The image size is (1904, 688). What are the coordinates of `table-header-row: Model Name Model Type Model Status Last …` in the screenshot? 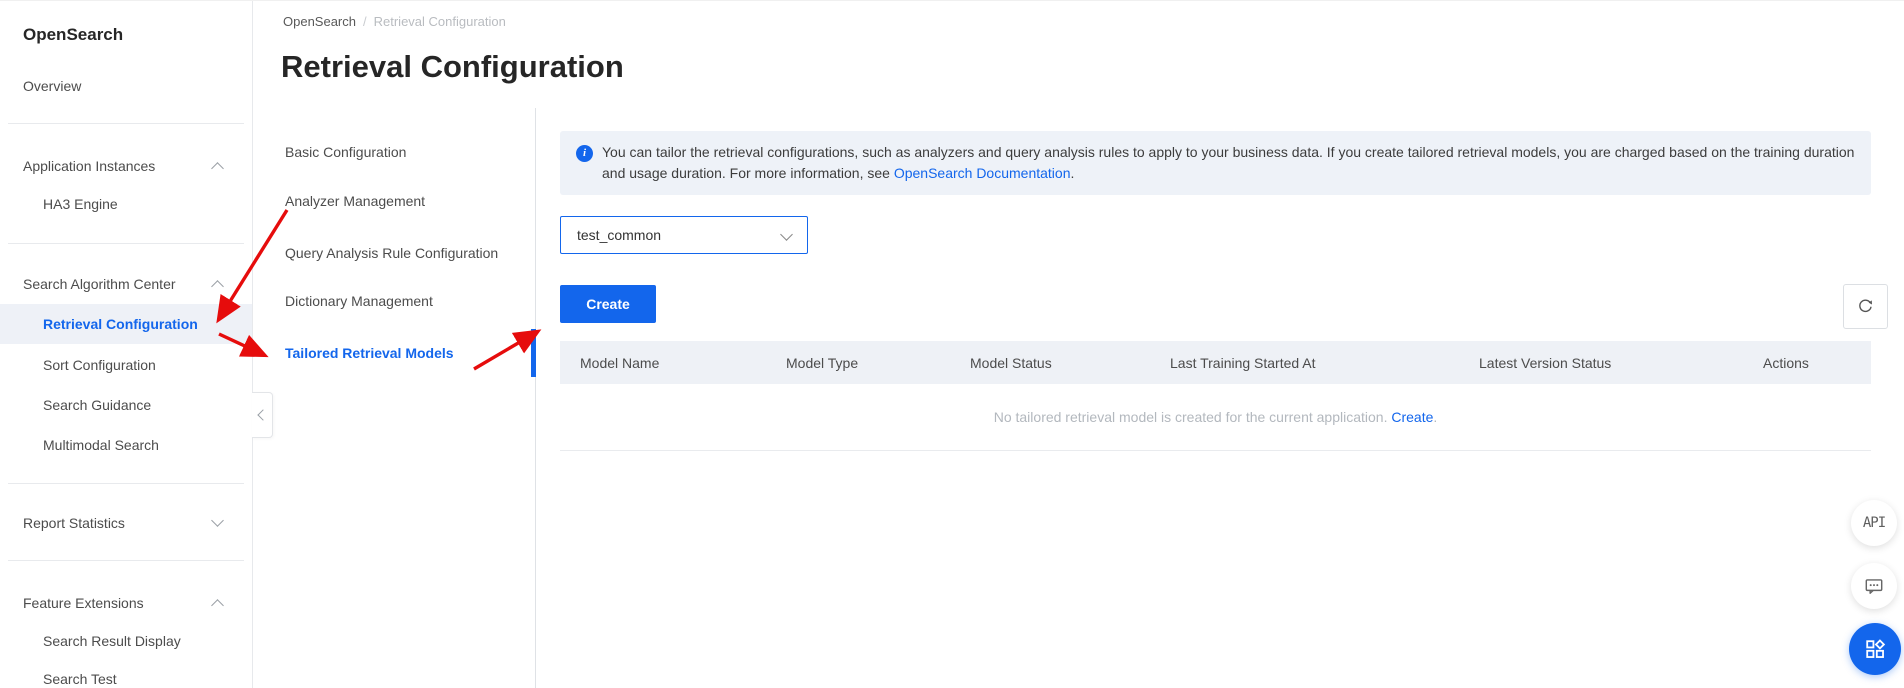 It's located at (1215, 362).